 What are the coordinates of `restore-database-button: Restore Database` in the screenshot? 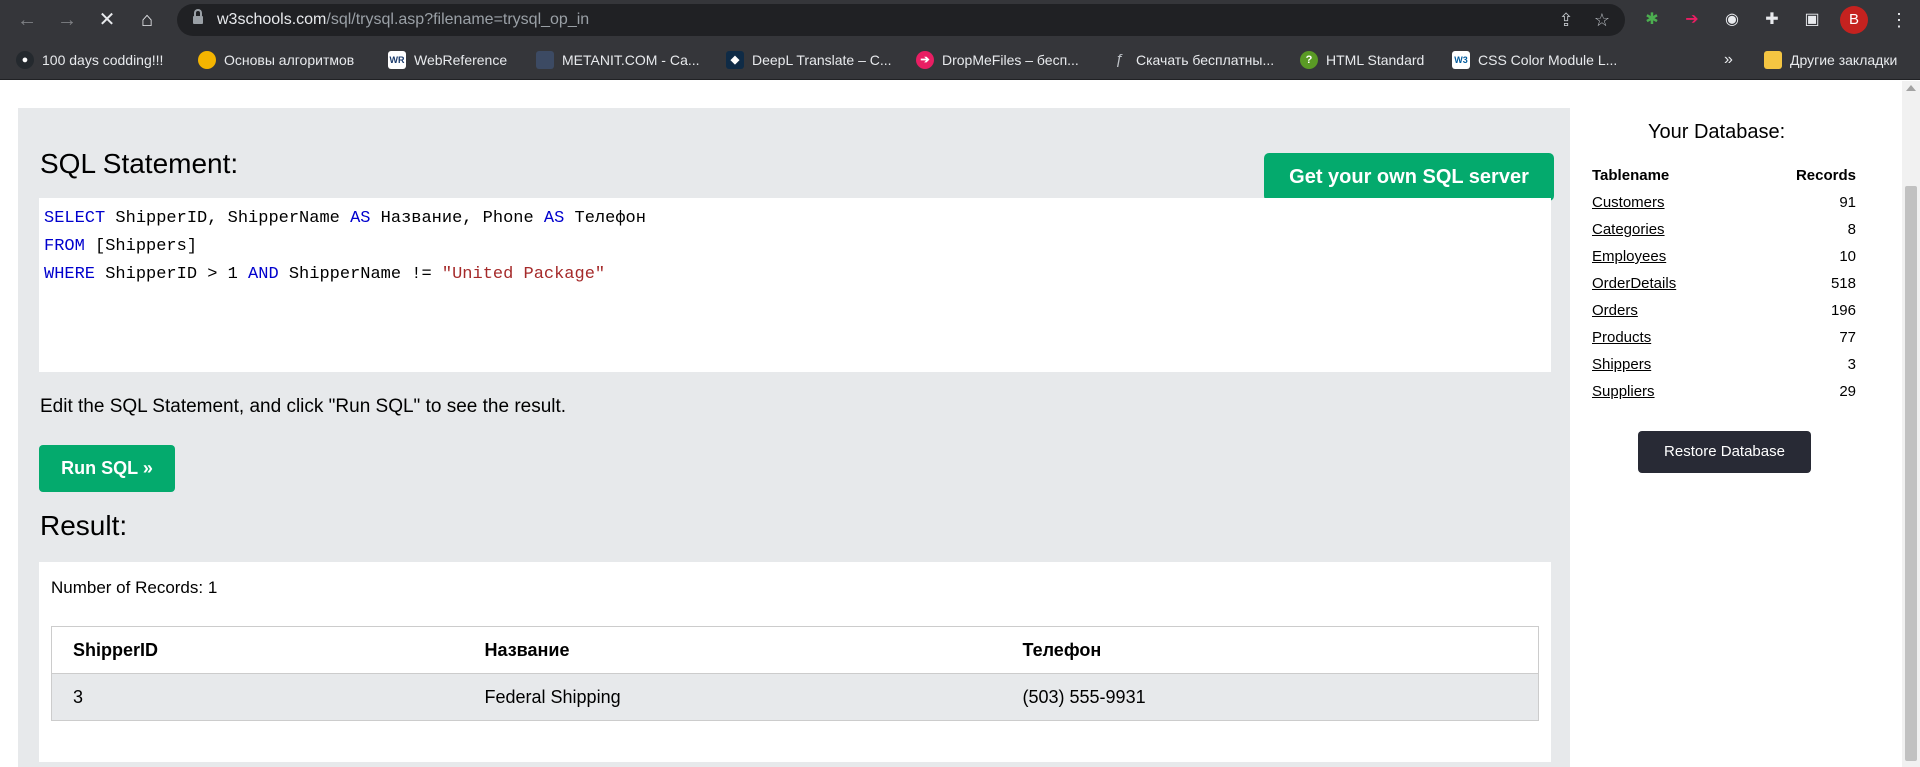 It's located at (1724, 452).